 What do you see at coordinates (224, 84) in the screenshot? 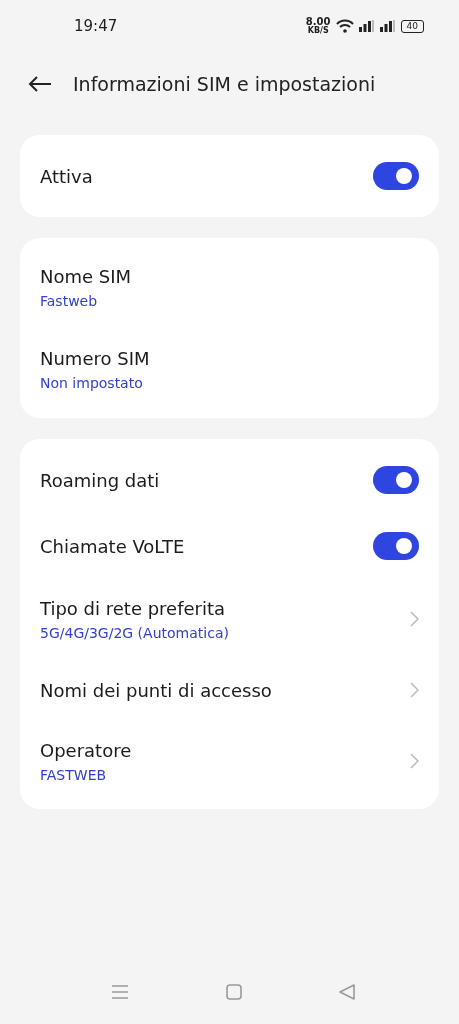
I see `page-title: Informazioni SIM e impostazioni` at bounding box center [224, 84].